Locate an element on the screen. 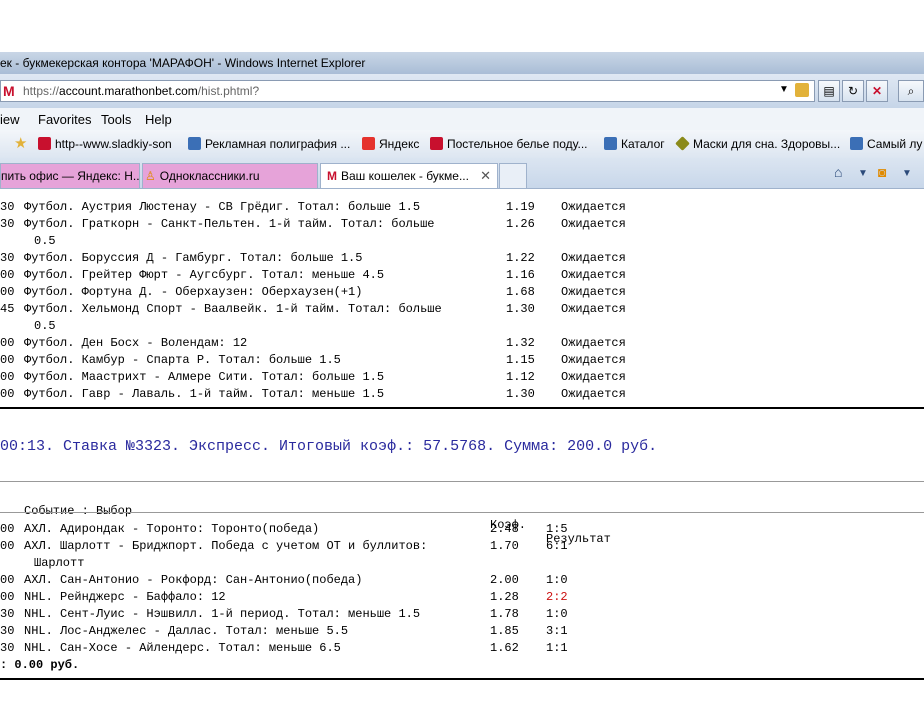 The height and width of the screenshot is (702, 924). close-tab-icon: ✕ is located at coordinates (485, 176).